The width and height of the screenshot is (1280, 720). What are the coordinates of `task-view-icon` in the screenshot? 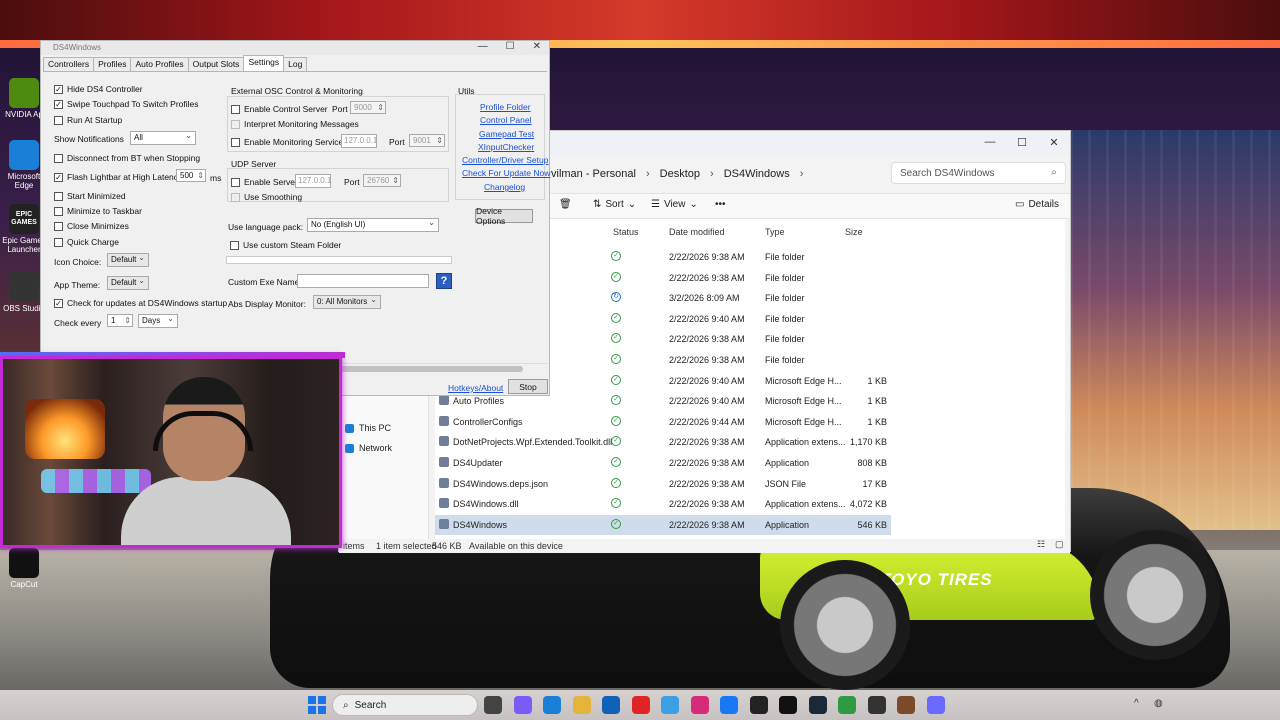 It's located at (493, 705).